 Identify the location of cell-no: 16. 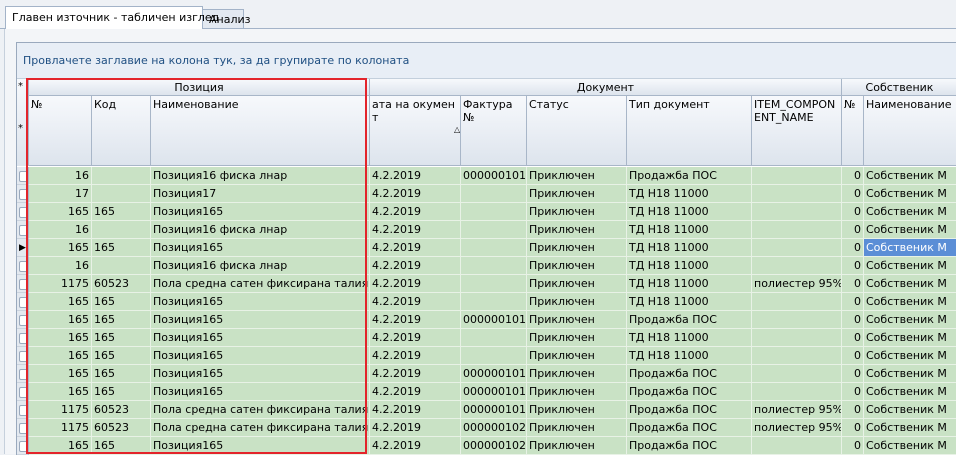
(60, 230).